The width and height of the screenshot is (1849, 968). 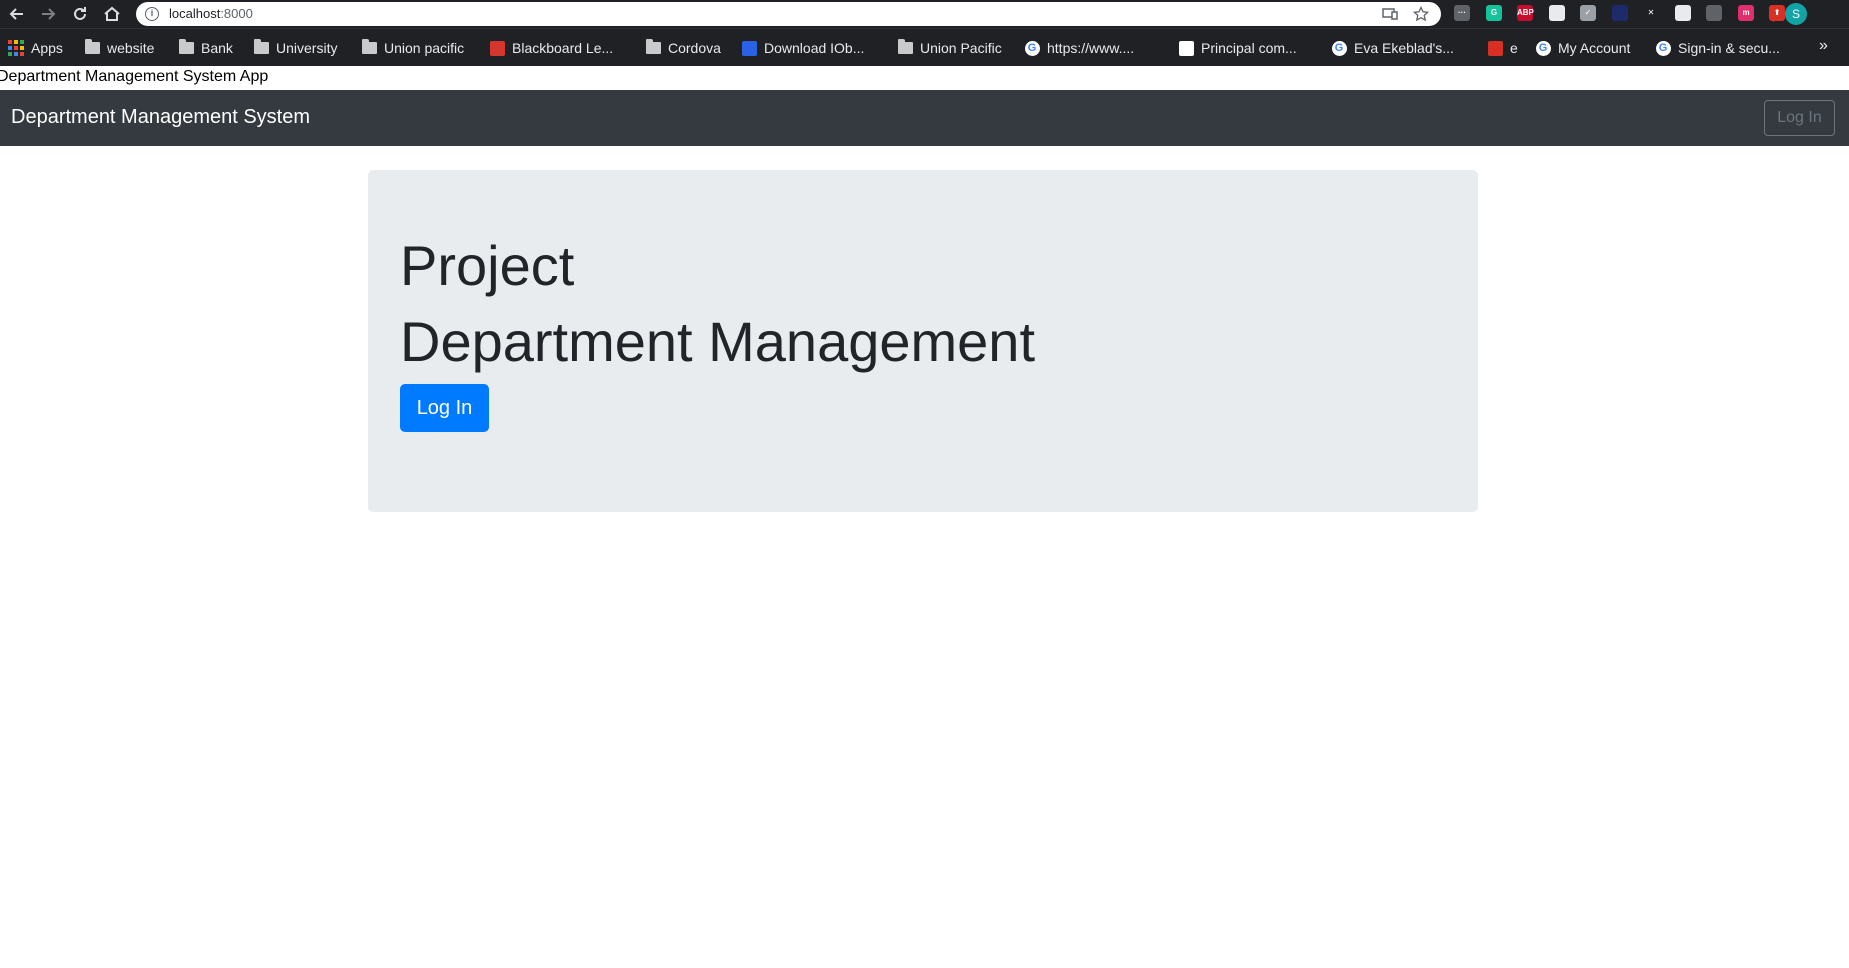 I want to click on blackboard-icon, so click(x=497, y=48).